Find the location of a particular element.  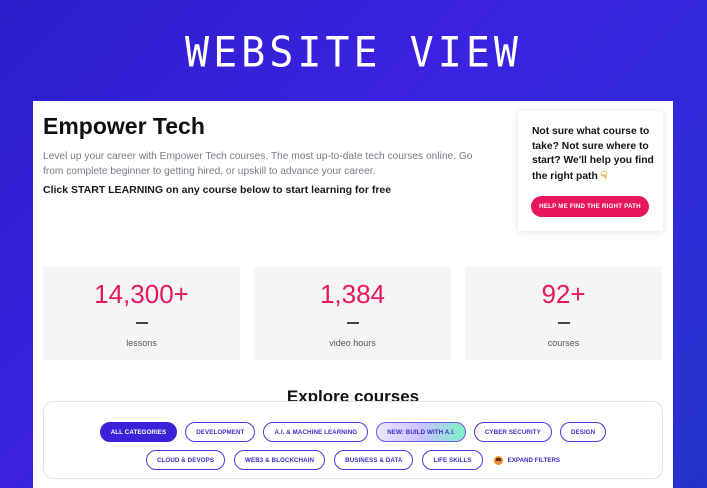

chip-development: DEVELOPMENT is located at coordinates (220, 432).